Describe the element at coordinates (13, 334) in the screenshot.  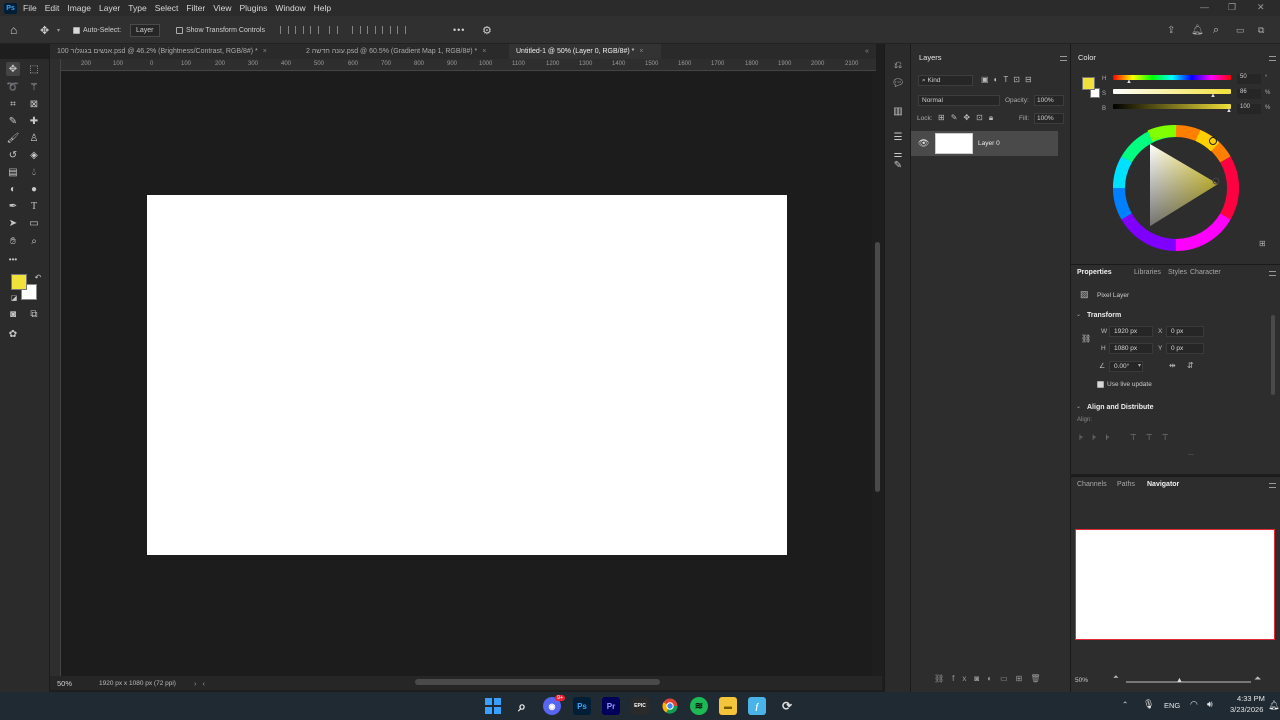
I see `generative-icon: ✿` at that location.